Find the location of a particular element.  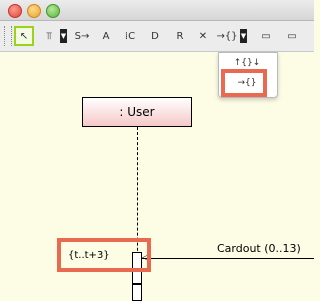

toolbar-grip is located at coordinates (8, 36).